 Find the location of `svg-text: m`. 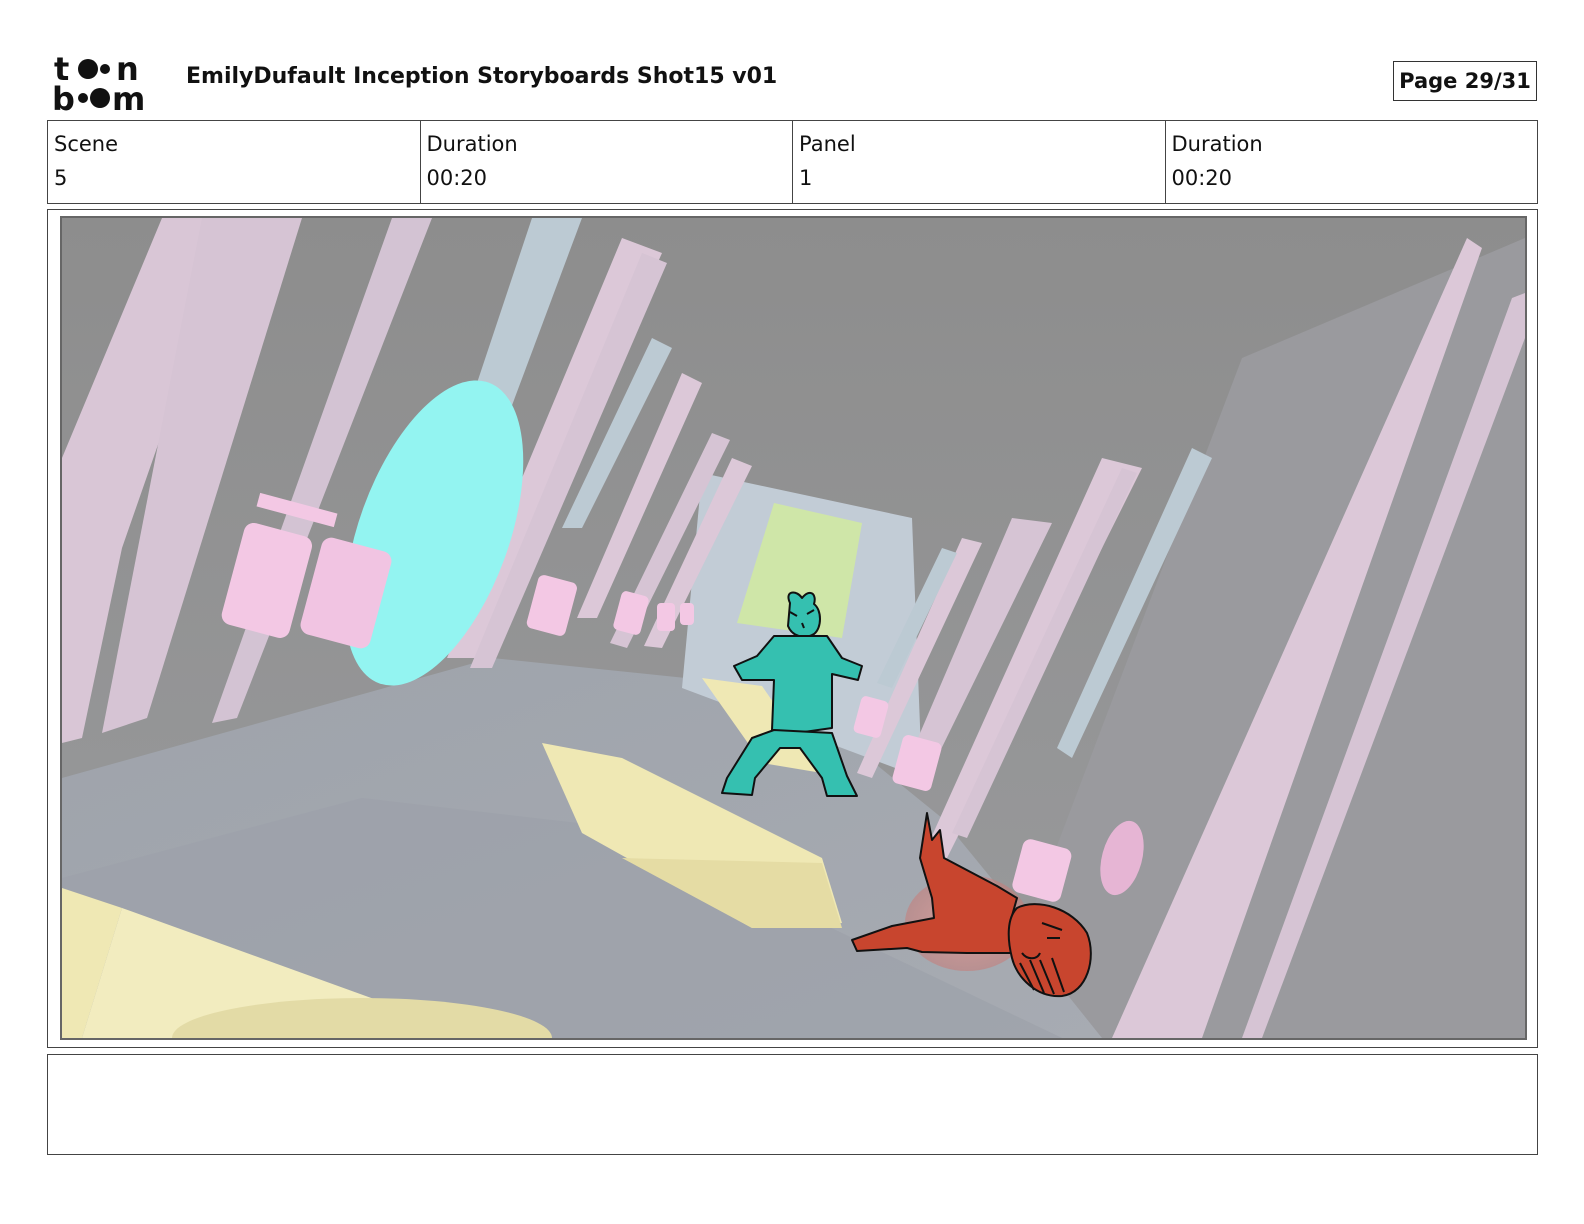

svg-text: m is located at coordinates (128, 96).